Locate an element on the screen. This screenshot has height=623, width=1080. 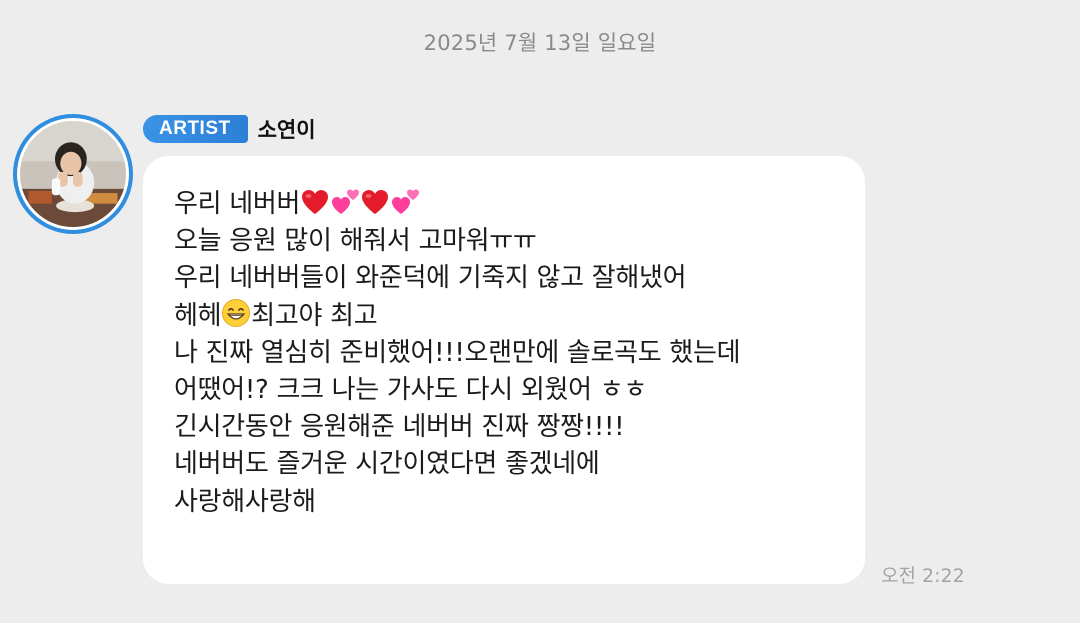
message-line: 오늘 응원 많이 해줘서 고마워ㅠㅠ is located at coordinates (519, 241).